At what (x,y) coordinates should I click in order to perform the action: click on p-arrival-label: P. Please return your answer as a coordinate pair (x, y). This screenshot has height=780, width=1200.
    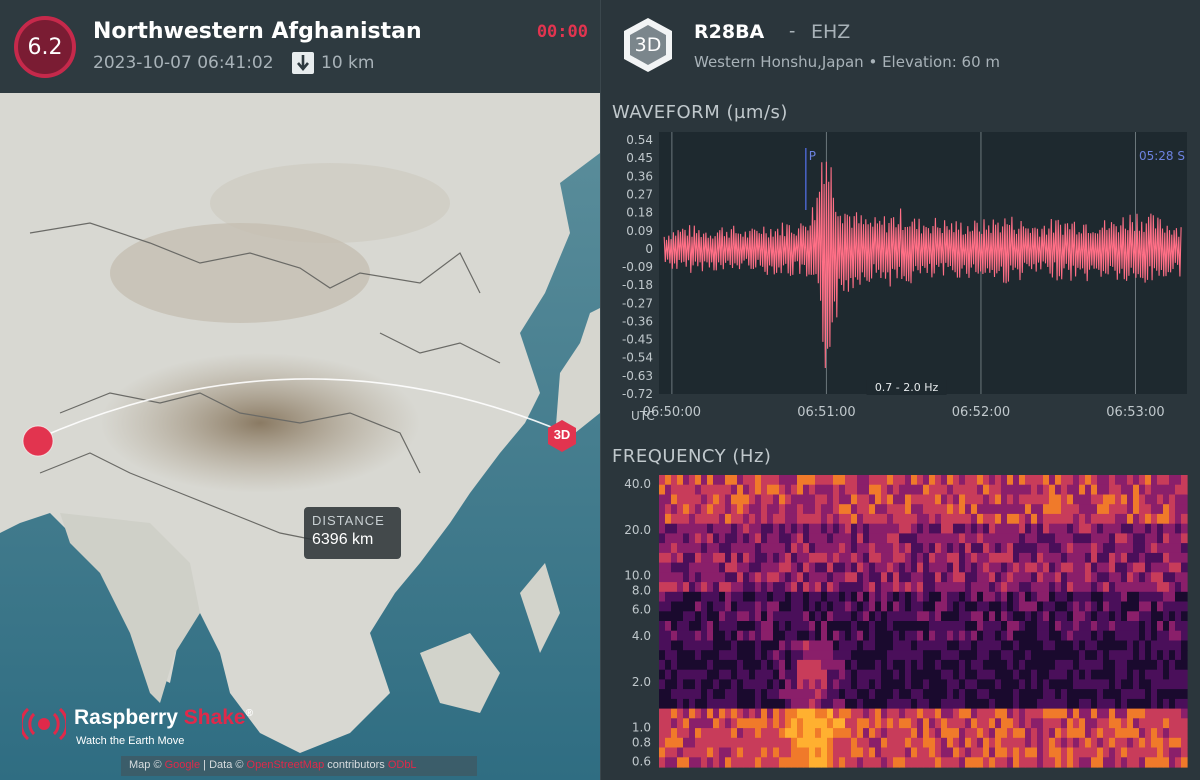
    Looking at the image, I should click on (812, 156).